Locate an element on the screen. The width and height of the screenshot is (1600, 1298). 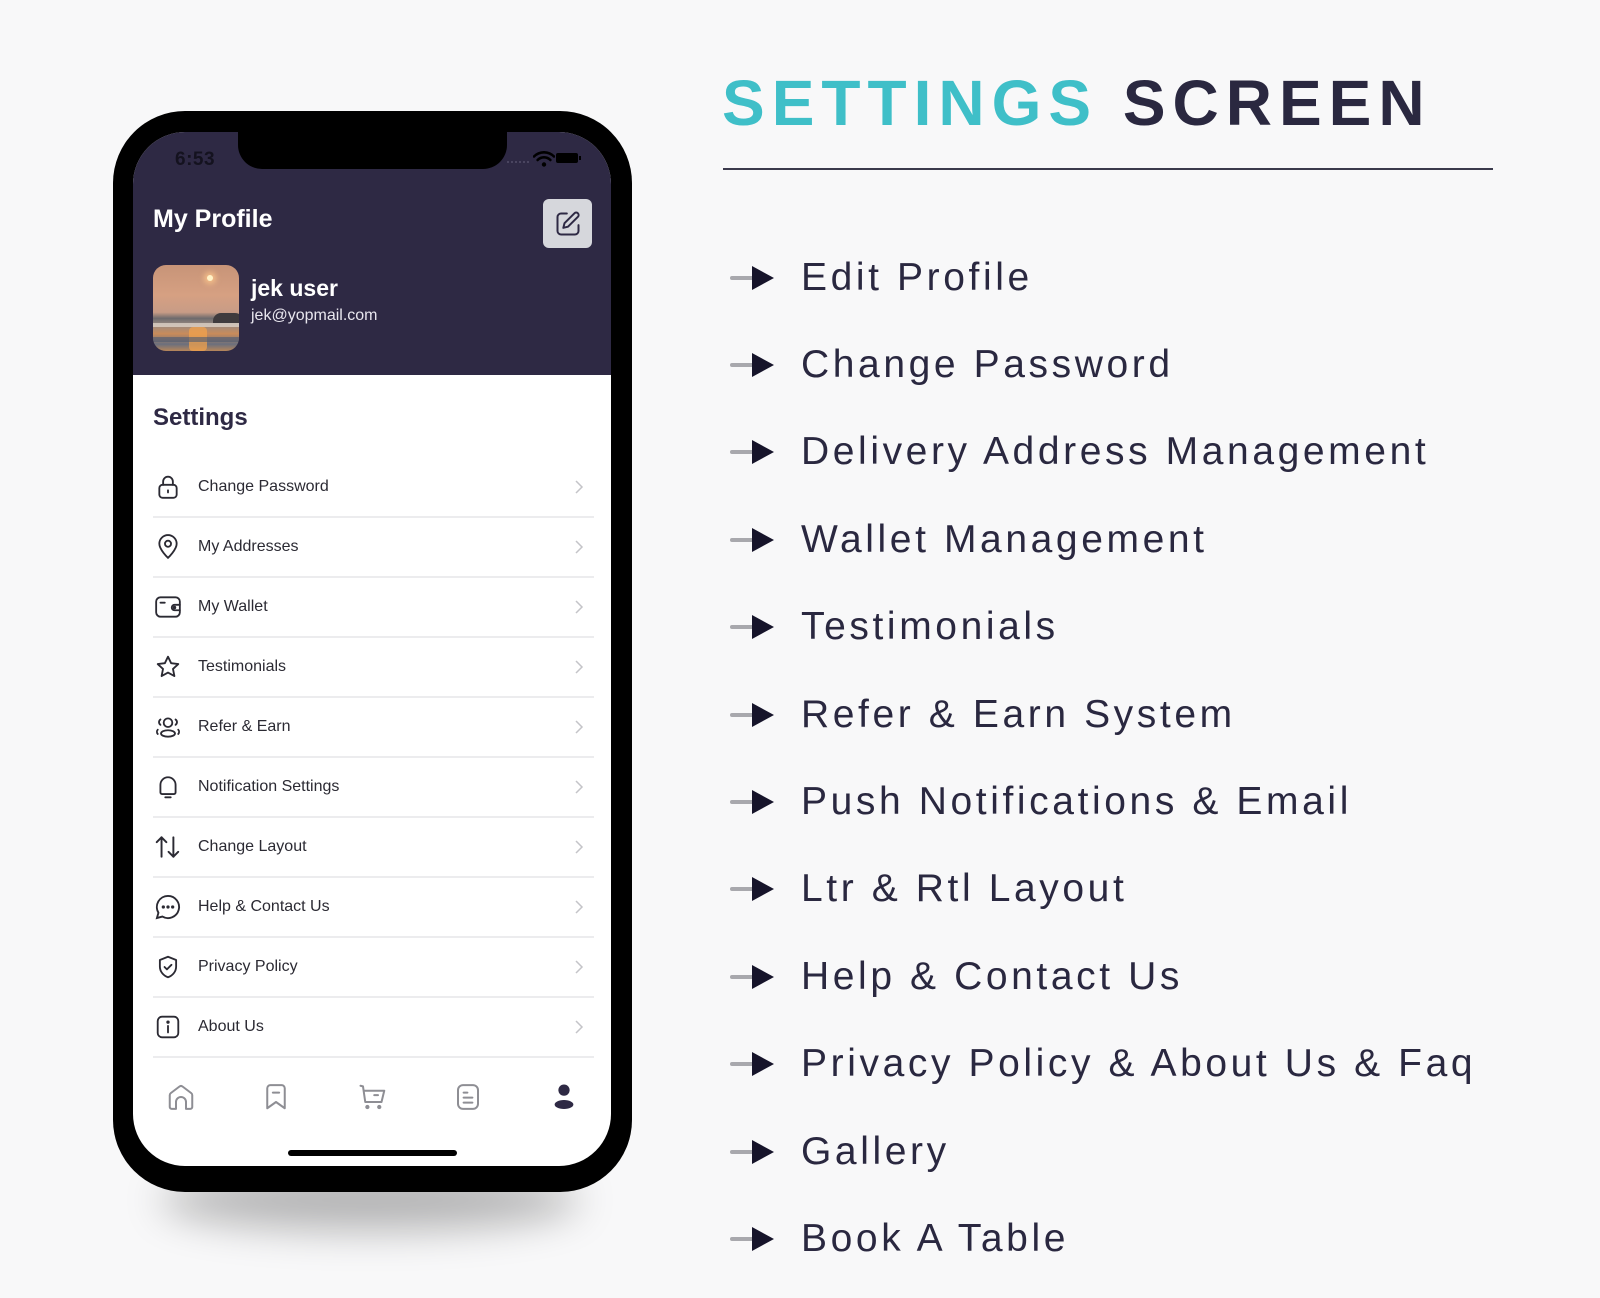
home-indicator is located at coordinates (372, 1153).